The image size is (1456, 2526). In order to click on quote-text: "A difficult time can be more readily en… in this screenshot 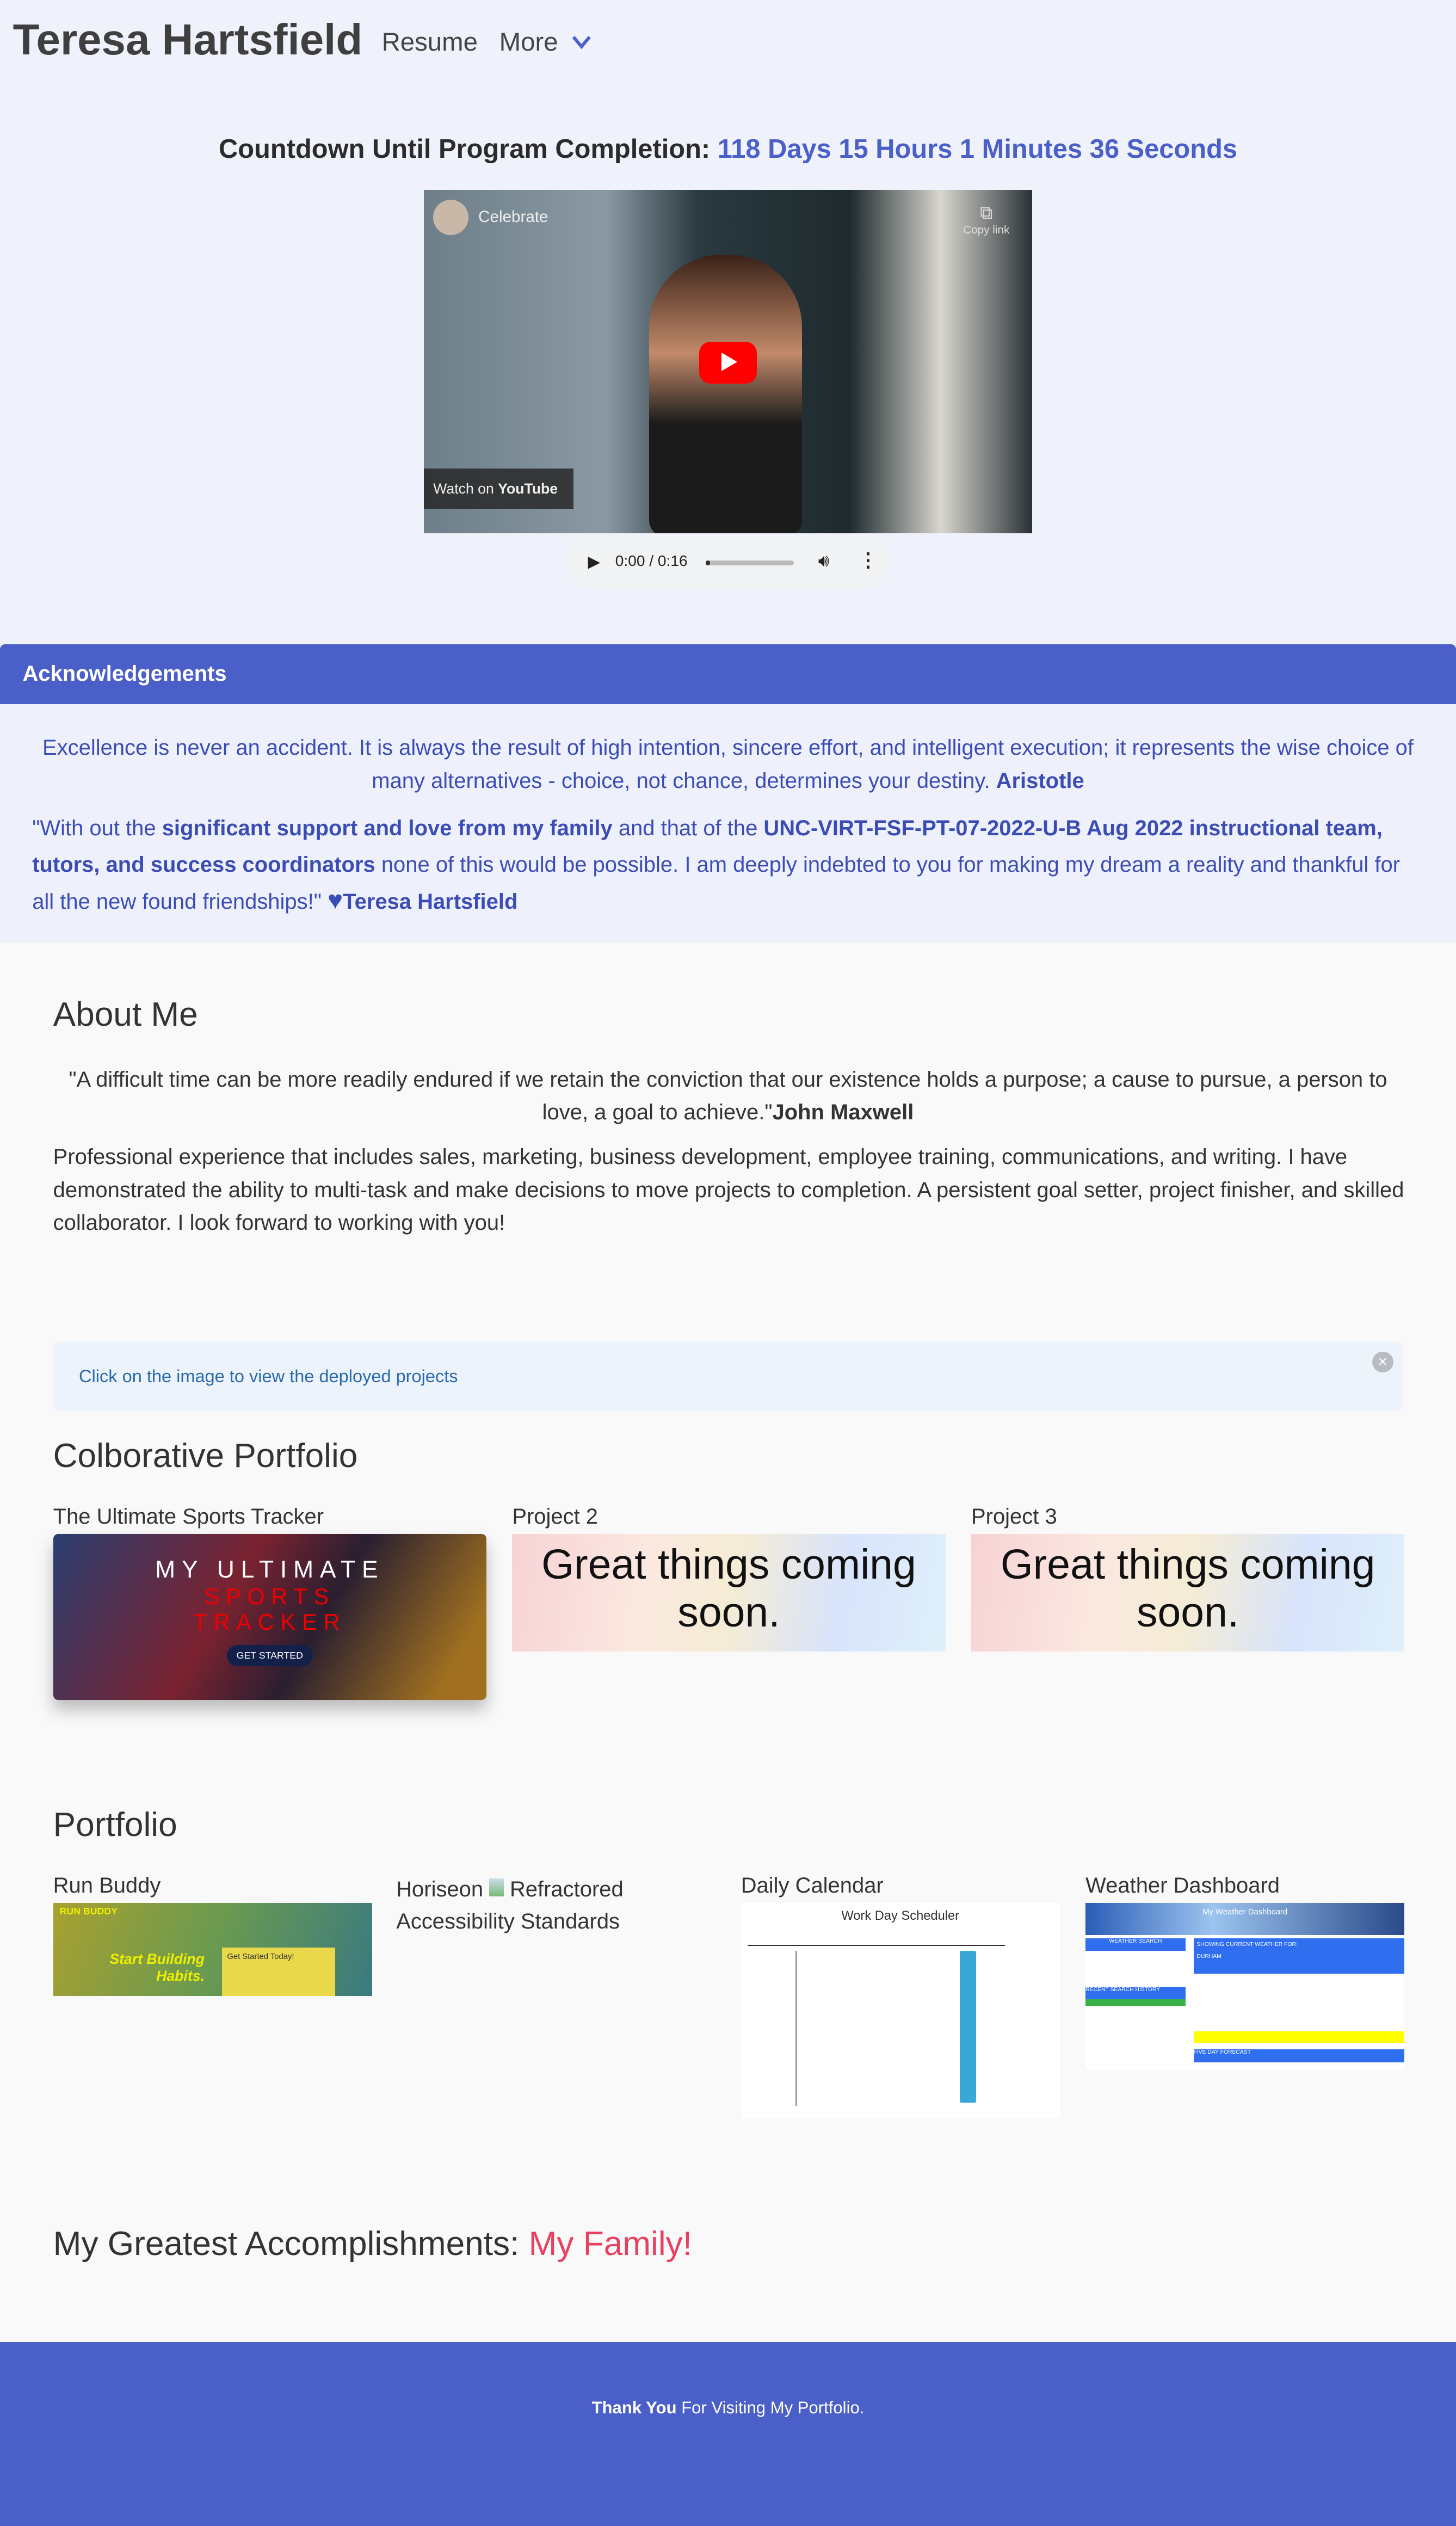, I will do `click(728, 1096)`.